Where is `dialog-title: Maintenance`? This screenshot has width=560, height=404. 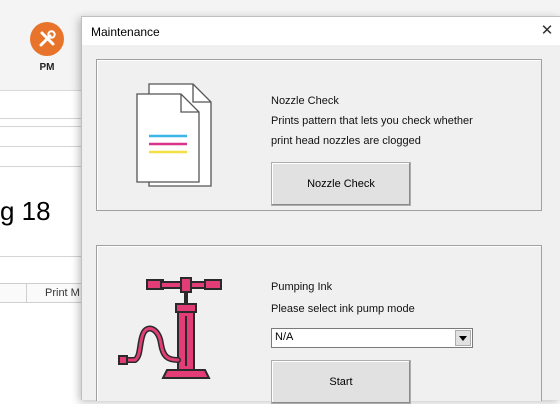
dialog-title: Maintenance is located at coordinates (125, 32).